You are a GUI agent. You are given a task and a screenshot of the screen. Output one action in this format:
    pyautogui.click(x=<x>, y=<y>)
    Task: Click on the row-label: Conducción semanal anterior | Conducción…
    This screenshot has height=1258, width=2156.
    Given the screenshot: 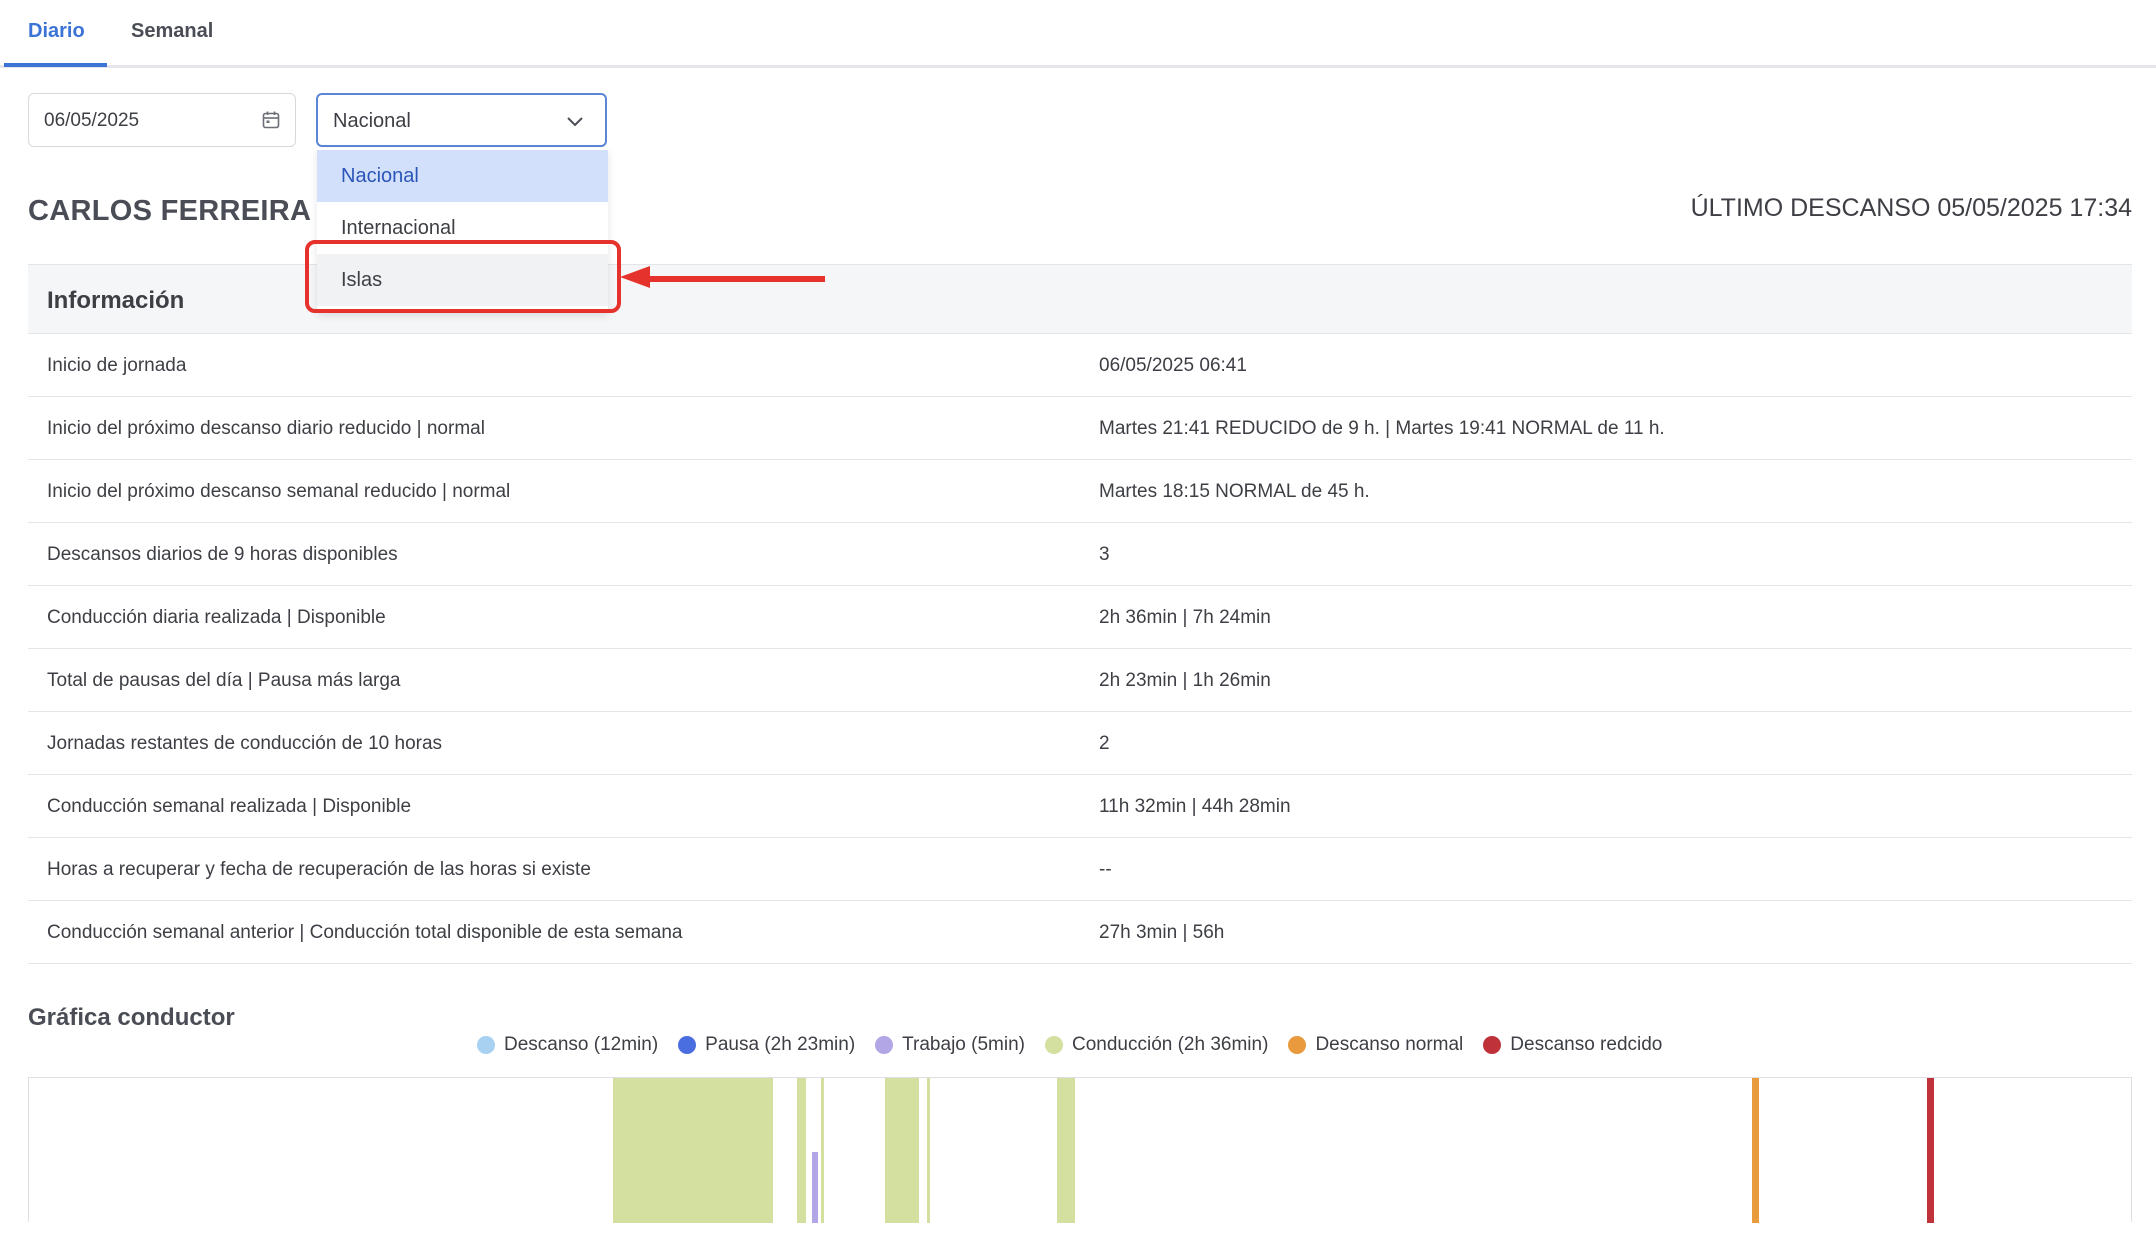 What is the action you would take?
    pyautogui.click(x=365, y=932)
    